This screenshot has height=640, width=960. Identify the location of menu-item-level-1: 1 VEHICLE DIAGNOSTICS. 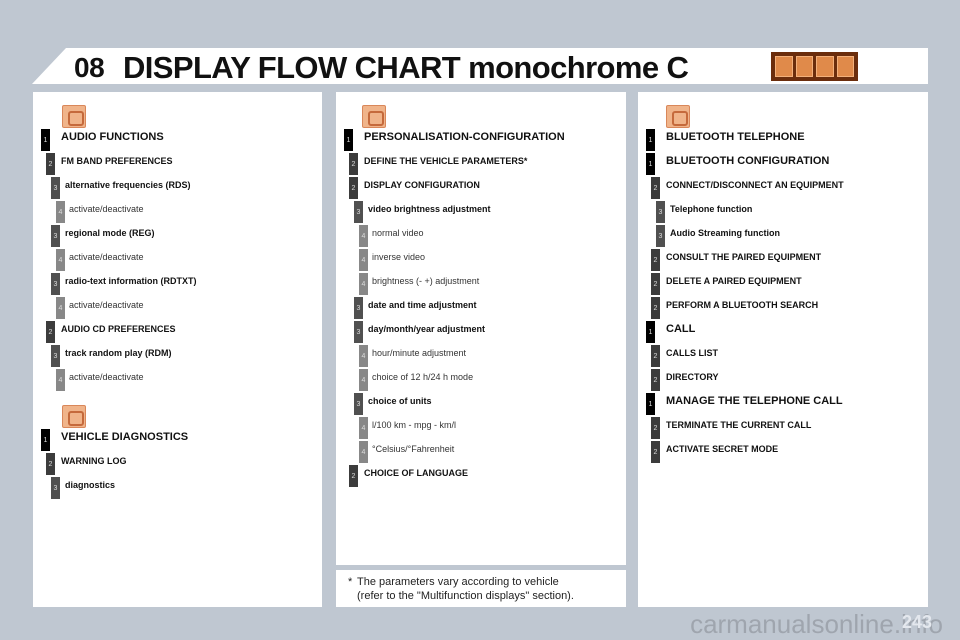
(178, 440).